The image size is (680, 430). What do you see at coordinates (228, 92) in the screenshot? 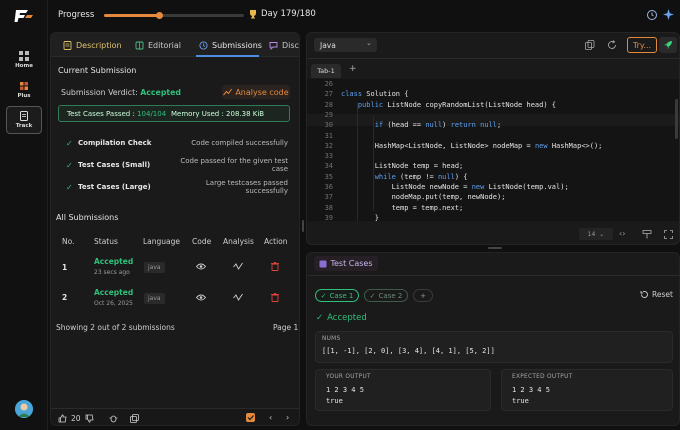
I see `trend-icon` at bounding box center [228, 92].